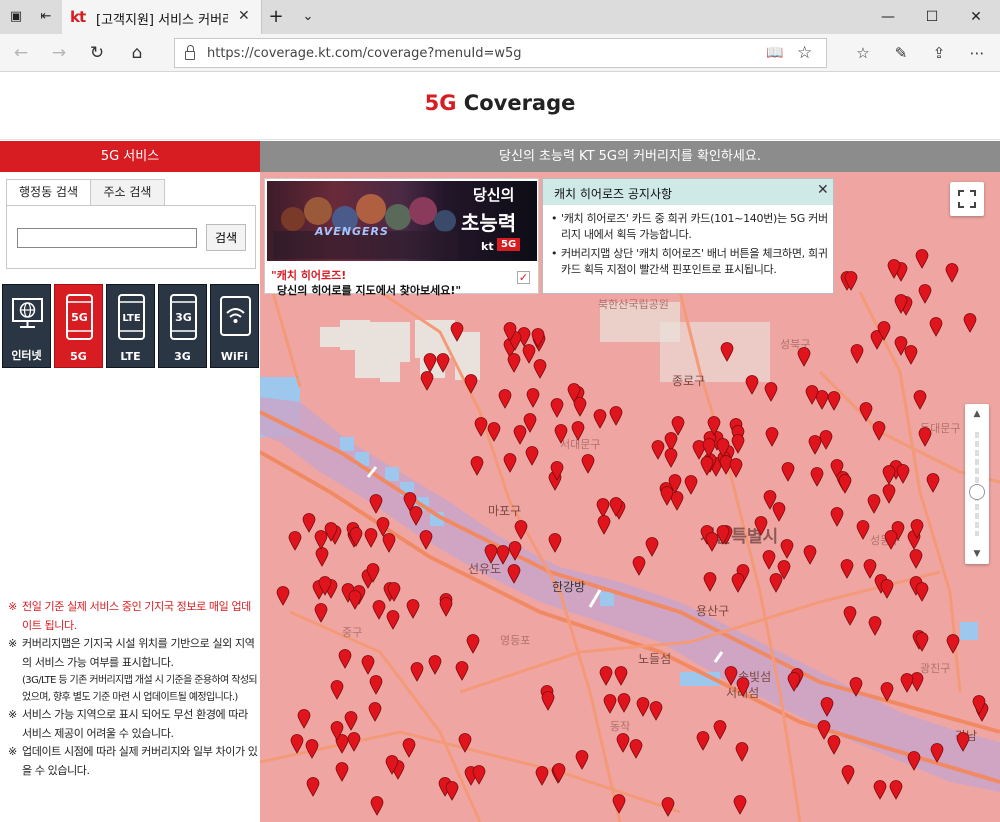 The width and height of the screenshot is (1000, 822). What do you see at coordinates (244, 16) in the screenshot?
I see `tab-close-icon: ✕` at bounding box center [244, 16].